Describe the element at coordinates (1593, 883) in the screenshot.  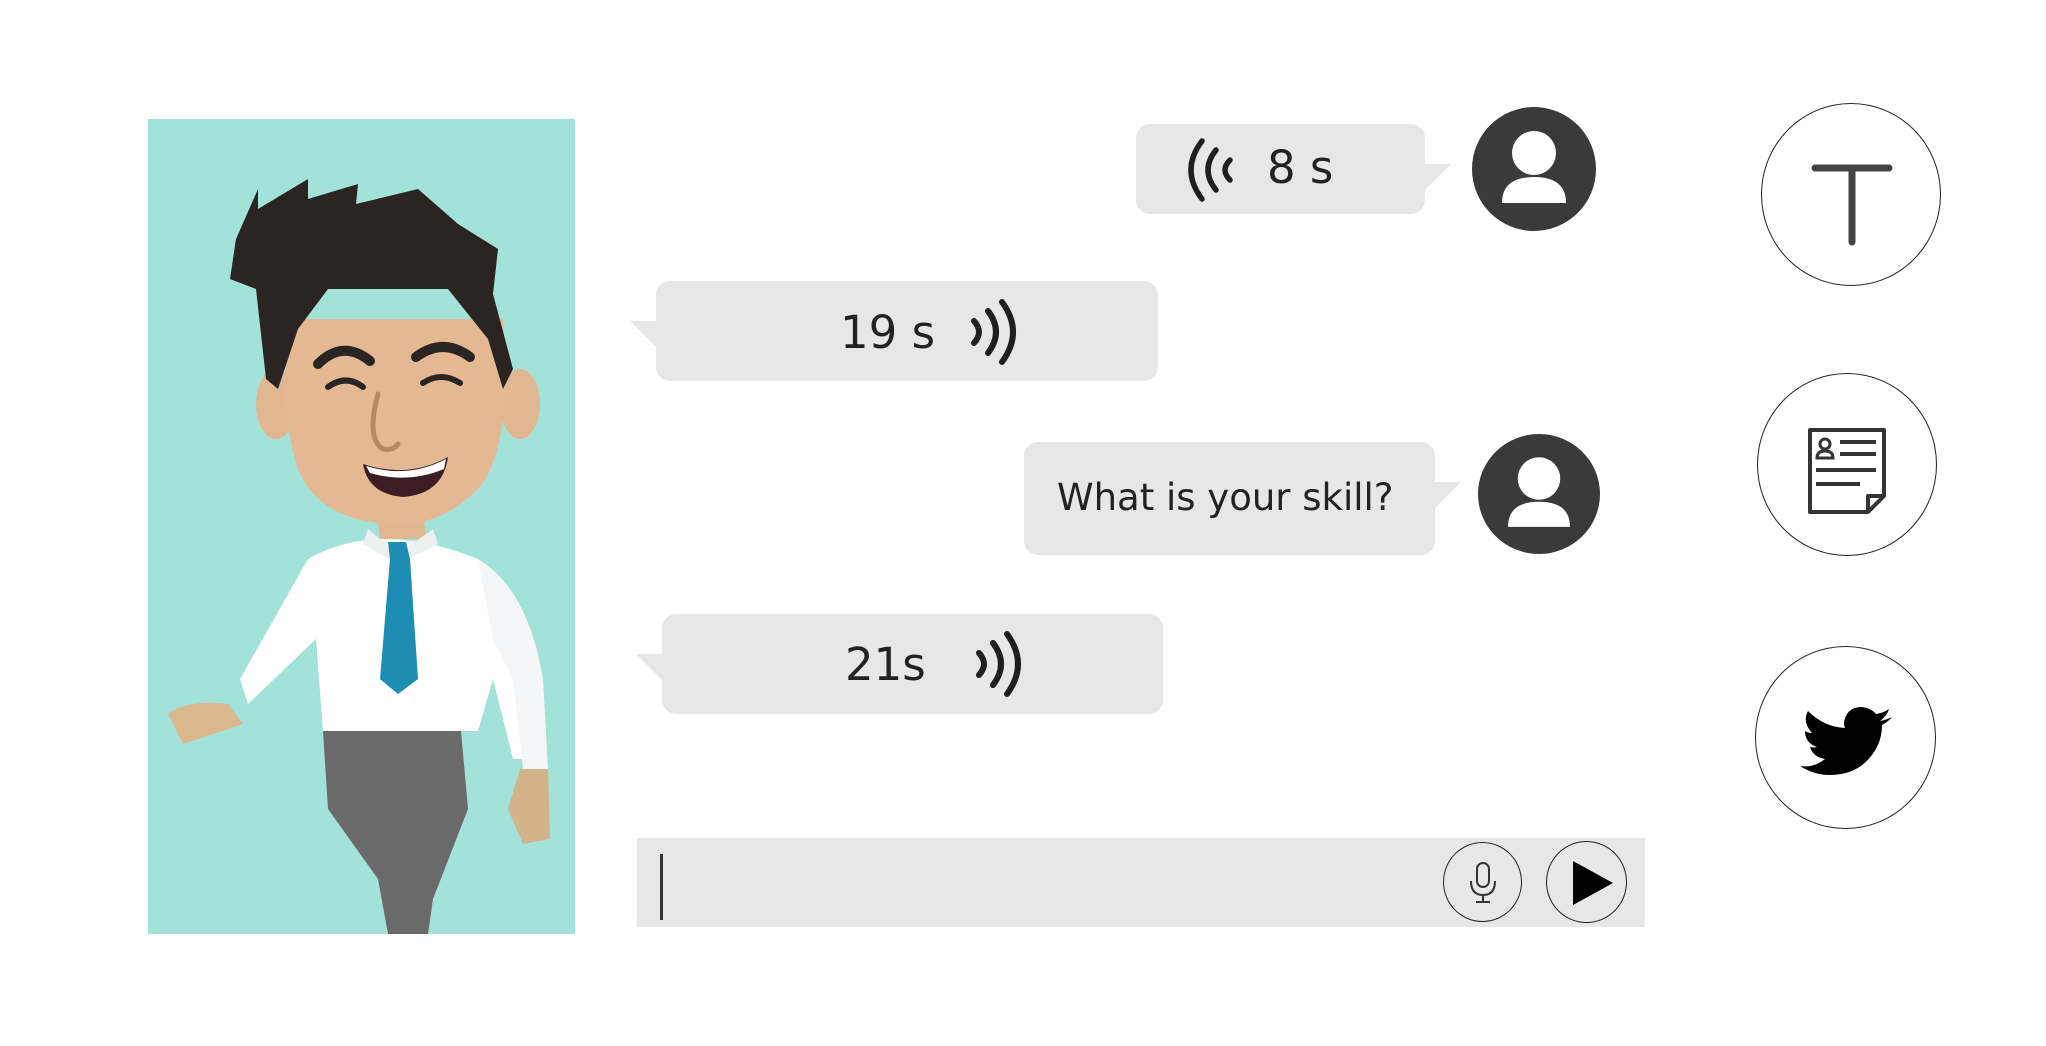
I see `play-send-icon` at that location.